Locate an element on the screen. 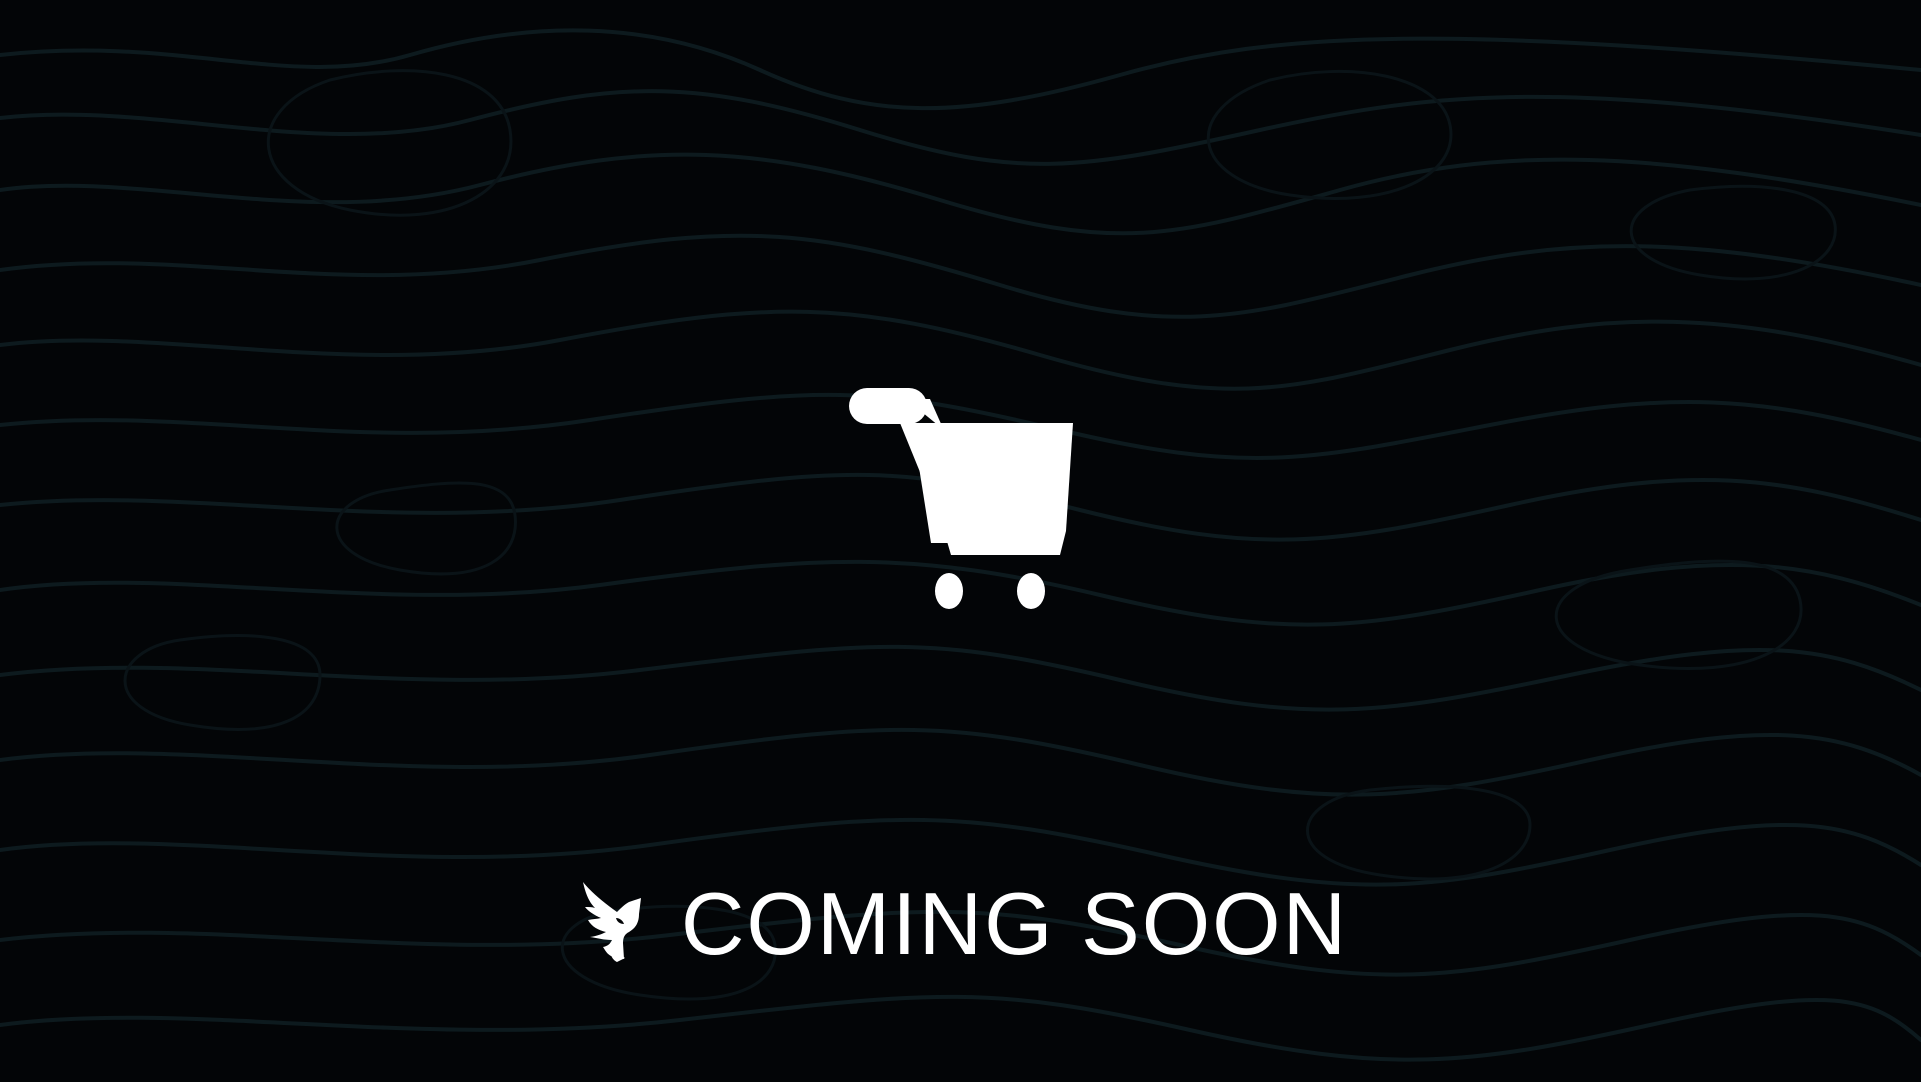  coming-soon-section: COMING SOON is located at coordinates (960, 924).